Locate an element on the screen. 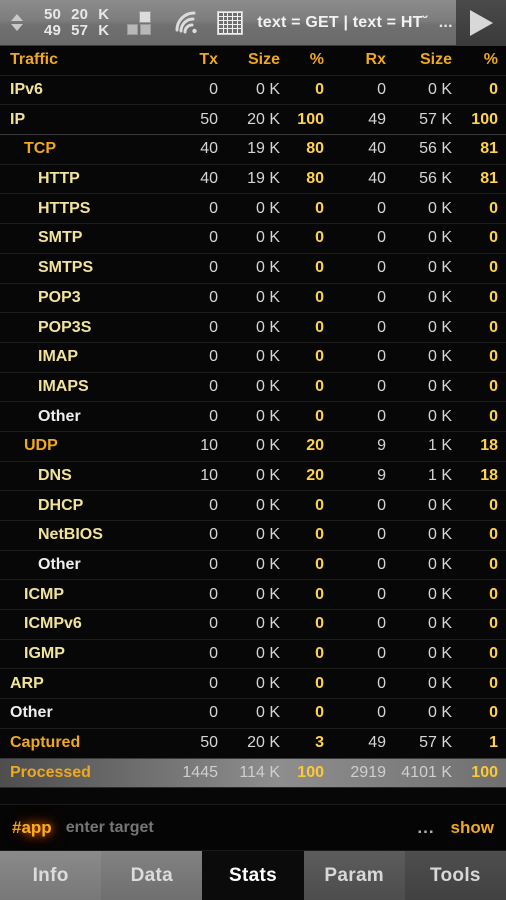  tab-info: Info is located at coordinates (51, 875).